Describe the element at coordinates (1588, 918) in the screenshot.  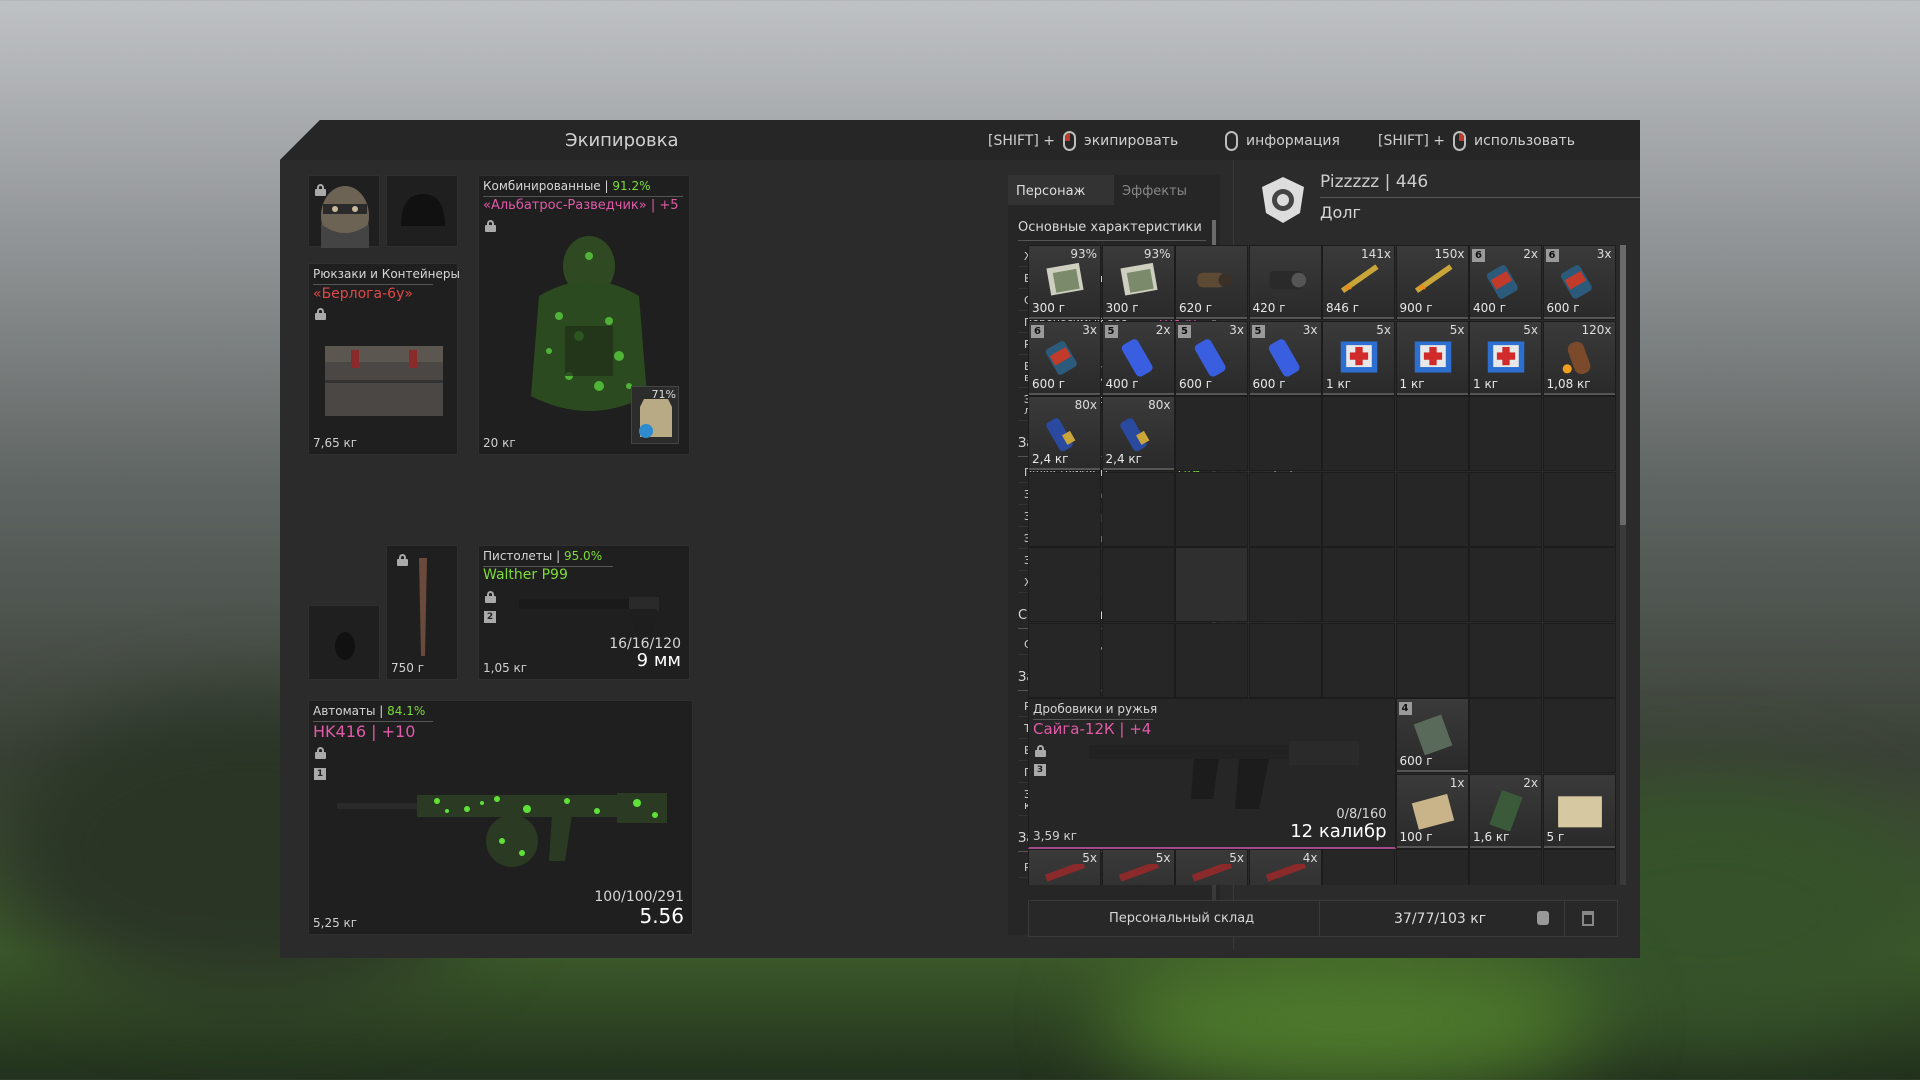
I see `trash-icon` at that location.